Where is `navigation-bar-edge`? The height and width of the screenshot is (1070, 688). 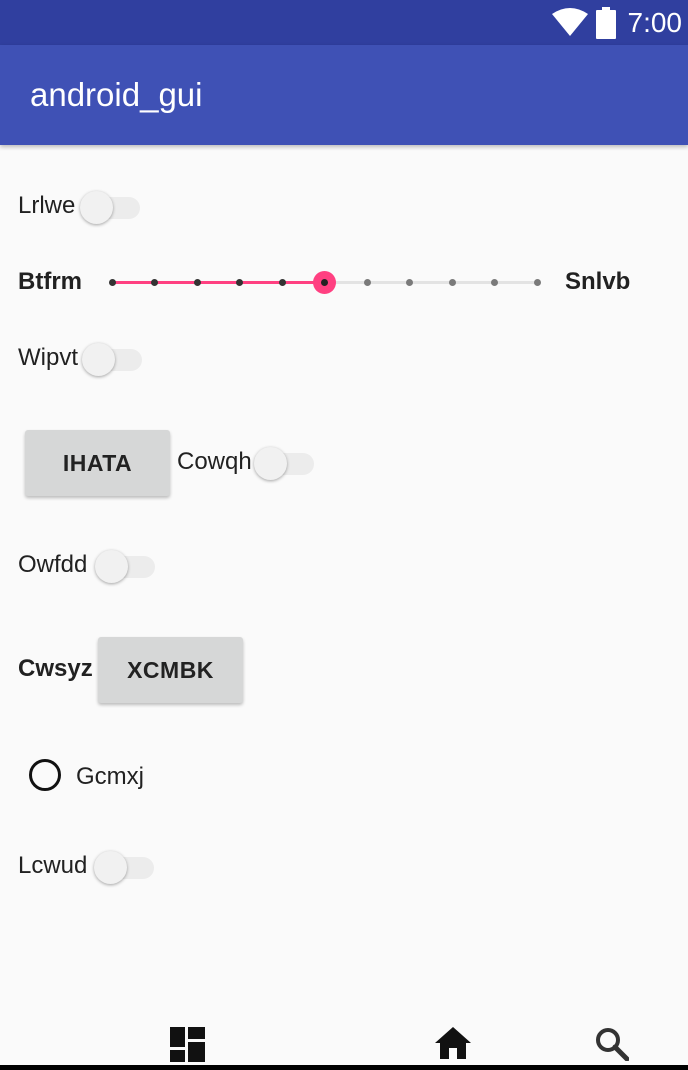
navigation-bar-edge is located at coordinates (344, 1067).